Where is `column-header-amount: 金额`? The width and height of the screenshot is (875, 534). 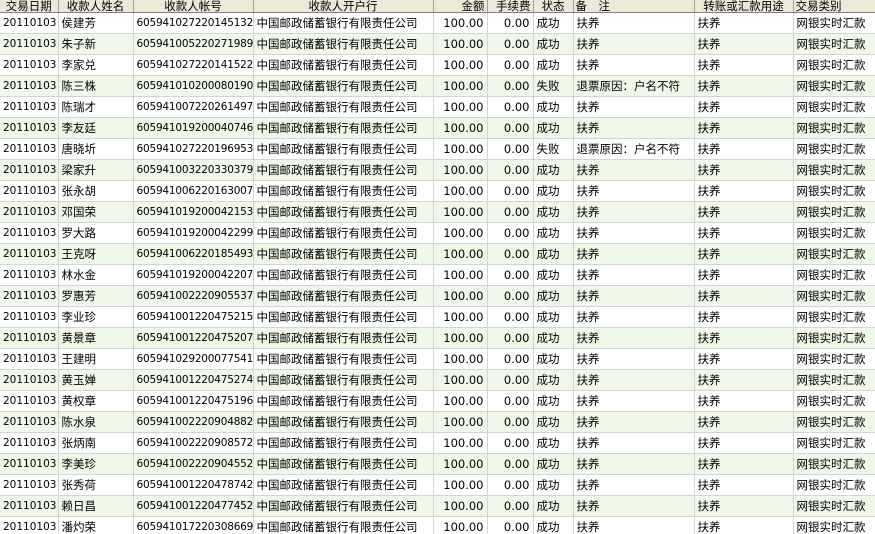
column-header-amount: 金额 is located at coordinates (460, 6).